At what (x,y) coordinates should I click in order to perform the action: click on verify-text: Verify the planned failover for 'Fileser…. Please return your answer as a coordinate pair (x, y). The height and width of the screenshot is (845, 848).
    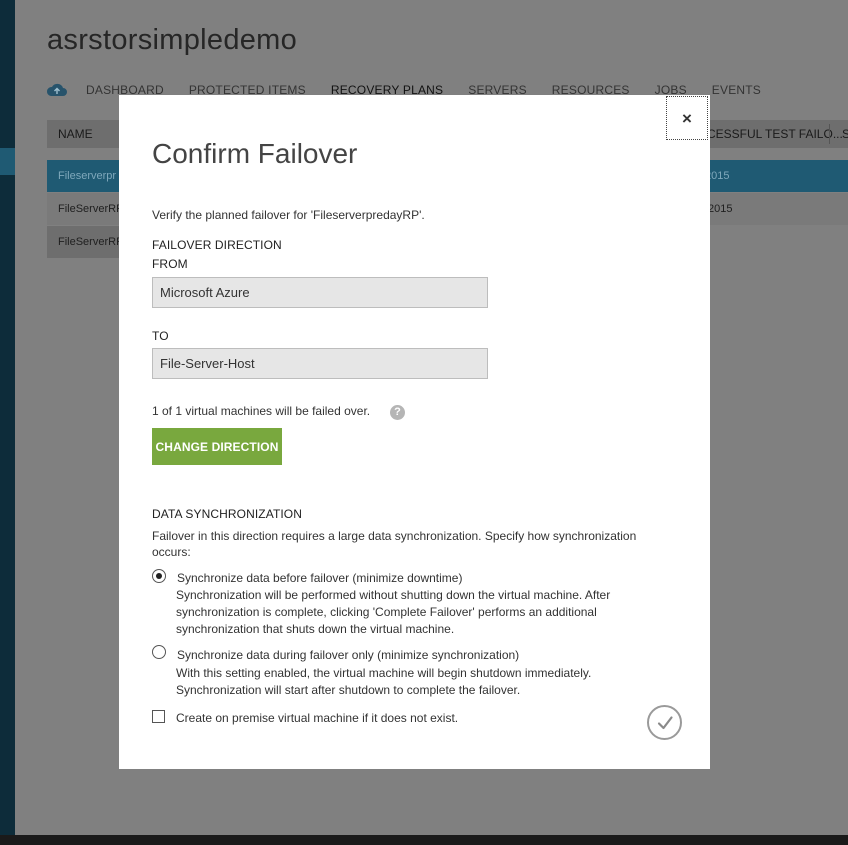
    Looking at the image, I should click on (288, 215).